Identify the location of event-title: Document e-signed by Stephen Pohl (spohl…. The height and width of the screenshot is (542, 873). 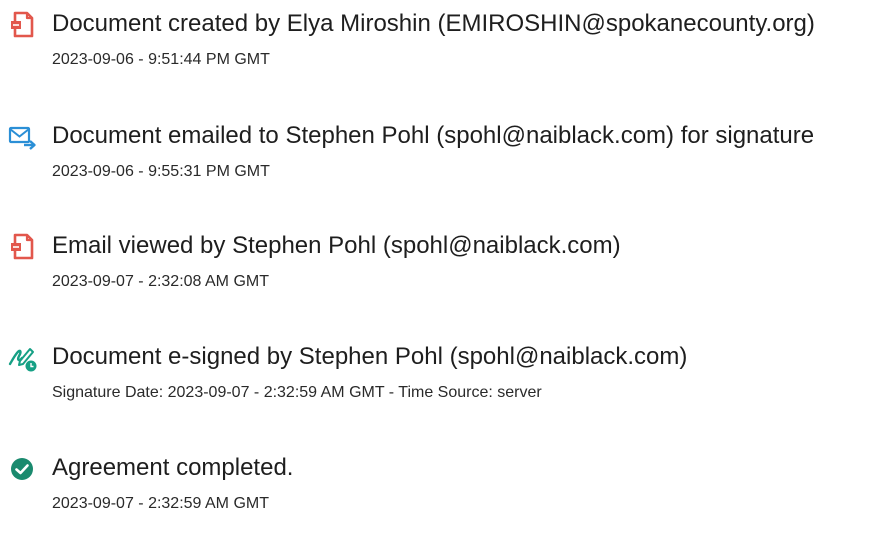
(370, 356).